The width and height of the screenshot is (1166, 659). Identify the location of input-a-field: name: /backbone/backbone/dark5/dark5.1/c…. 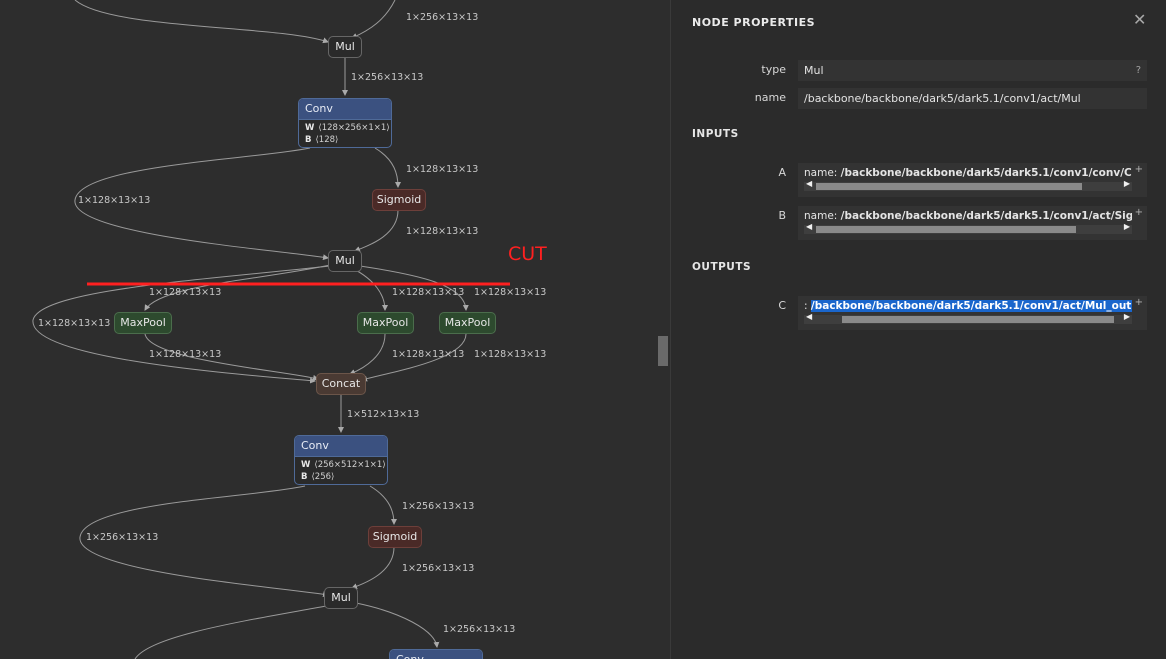
(972, 180).